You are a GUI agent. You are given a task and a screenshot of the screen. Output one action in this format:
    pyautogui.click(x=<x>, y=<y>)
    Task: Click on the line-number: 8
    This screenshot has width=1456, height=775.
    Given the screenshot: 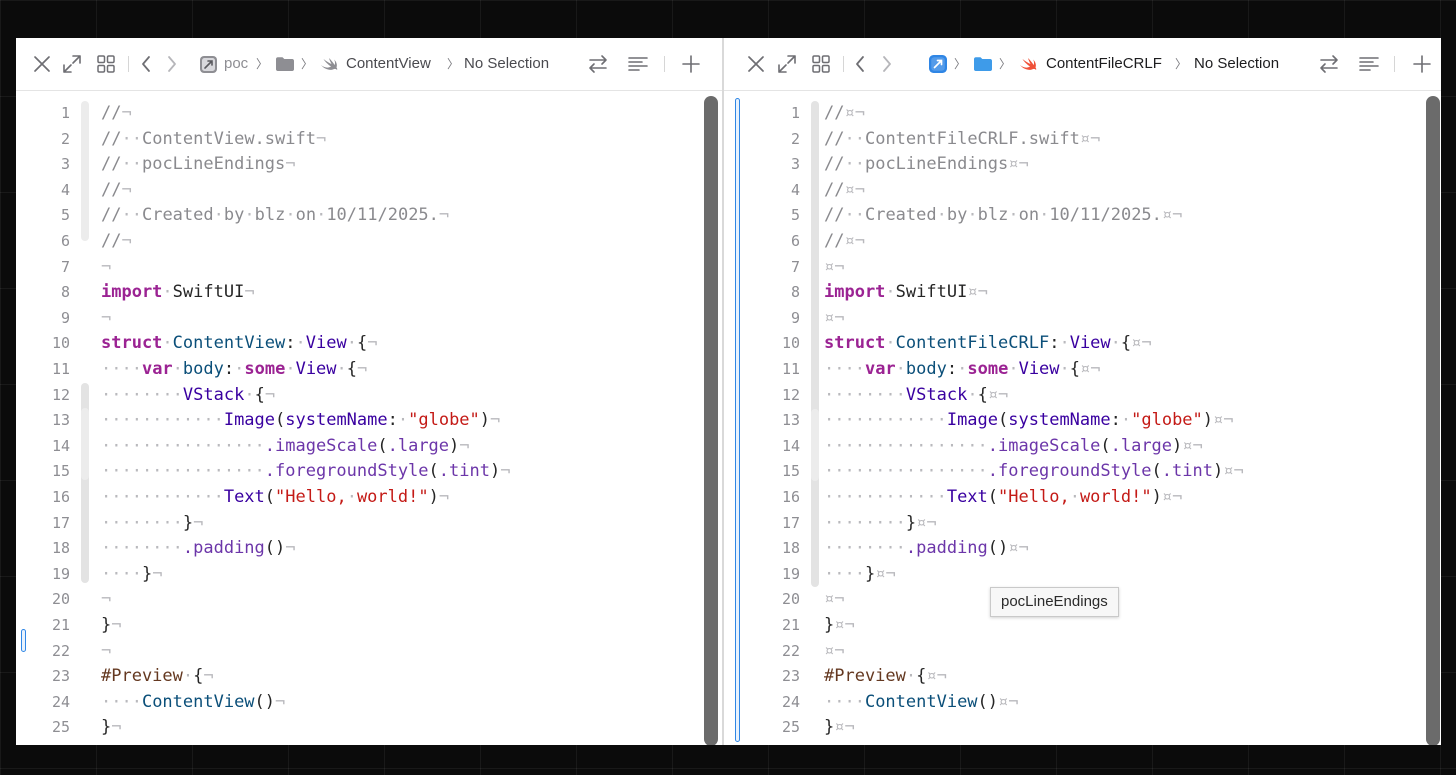 What is the action you would take?
    pyautogui.click(x=795, y=292)
    